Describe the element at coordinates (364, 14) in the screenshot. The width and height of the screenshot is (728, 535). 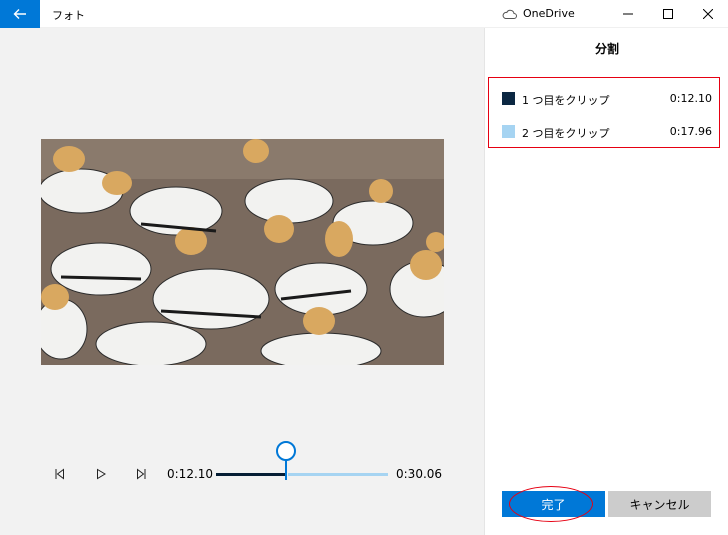
I see `title-bar: フォト OneDrive` at that location.